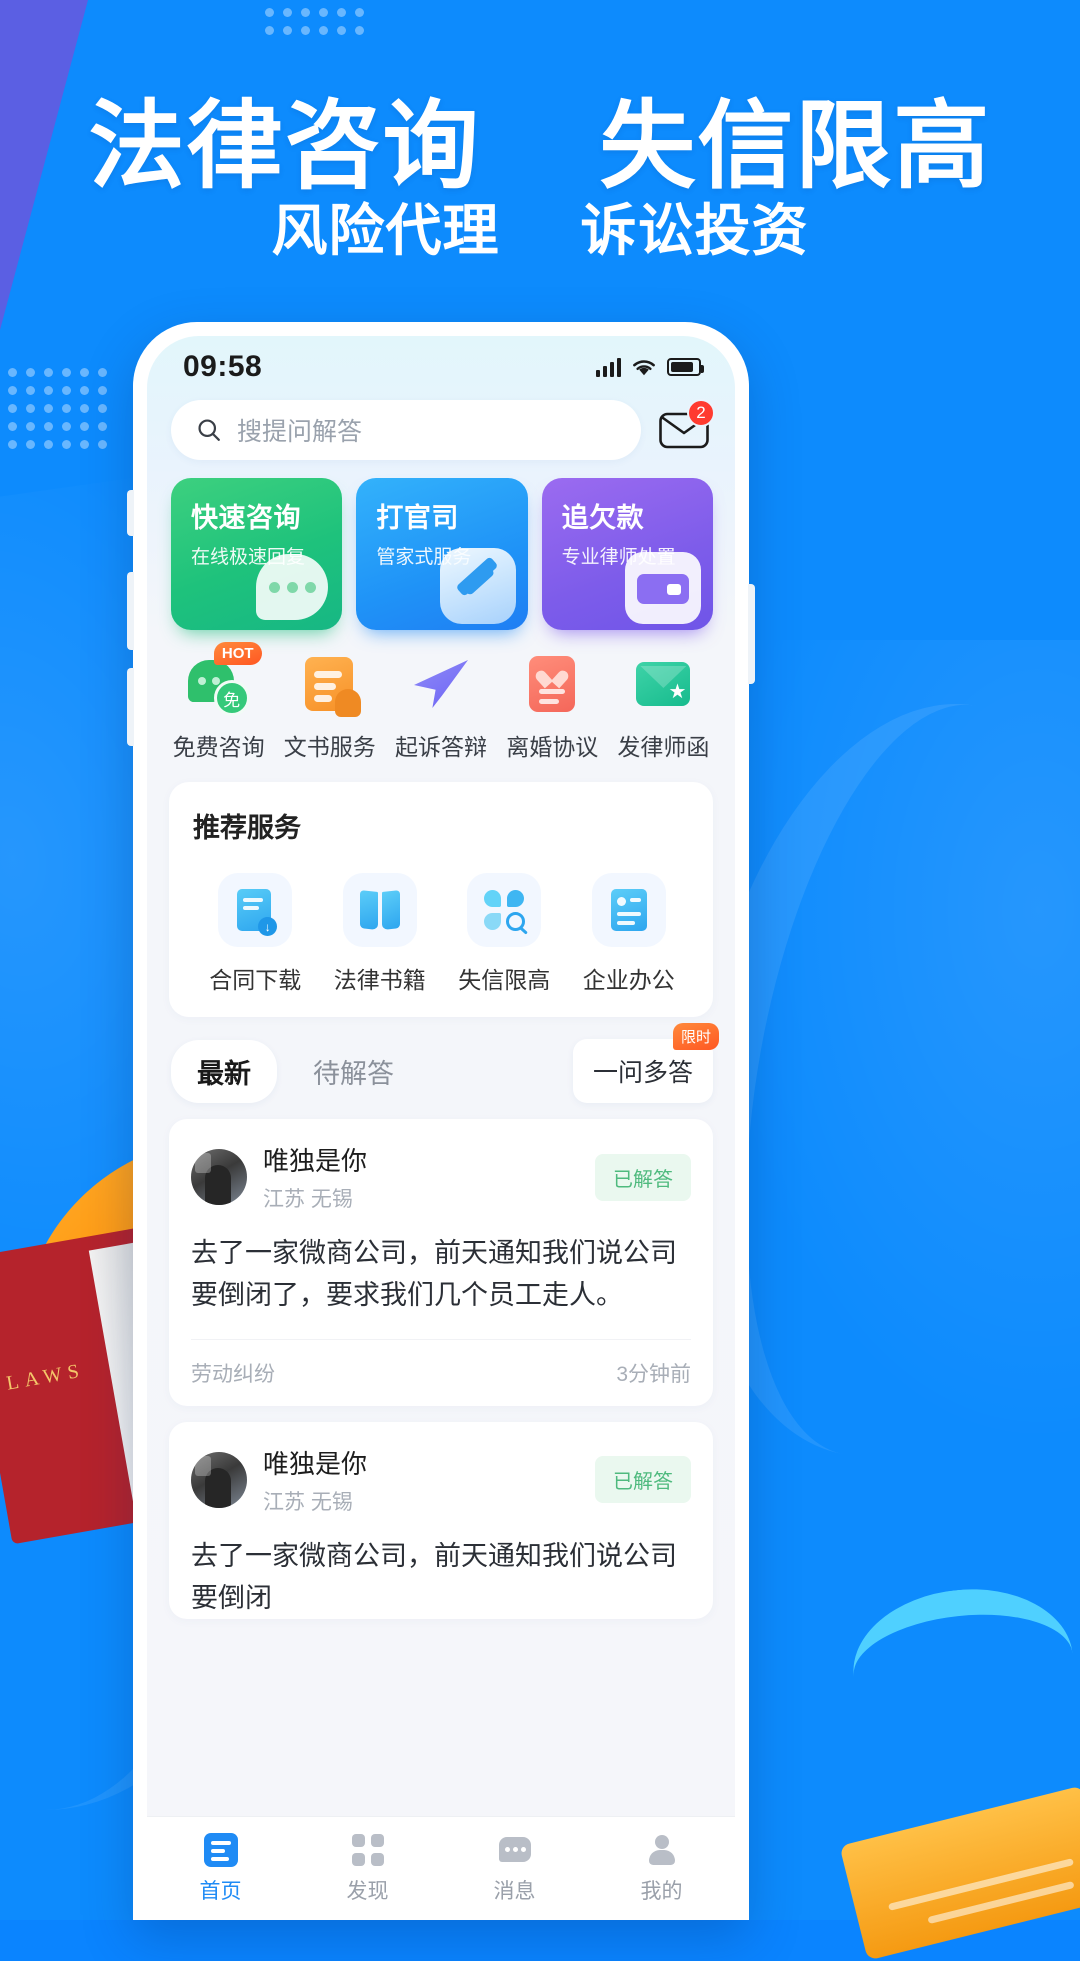 The height and width of the screenshot is (1961, 1080). I want to click on nav-item-home: 首页, so click(220, 1868).